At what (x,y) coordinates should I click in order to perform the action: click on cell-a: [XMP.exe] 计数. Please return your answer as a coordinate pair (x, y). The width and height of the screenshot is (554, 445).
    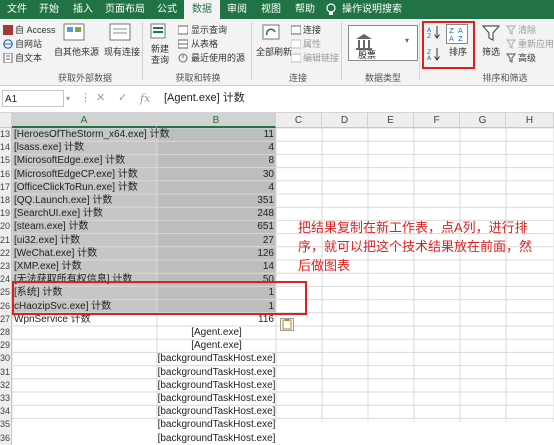
    Looking at the image, I should click on (84, 266).